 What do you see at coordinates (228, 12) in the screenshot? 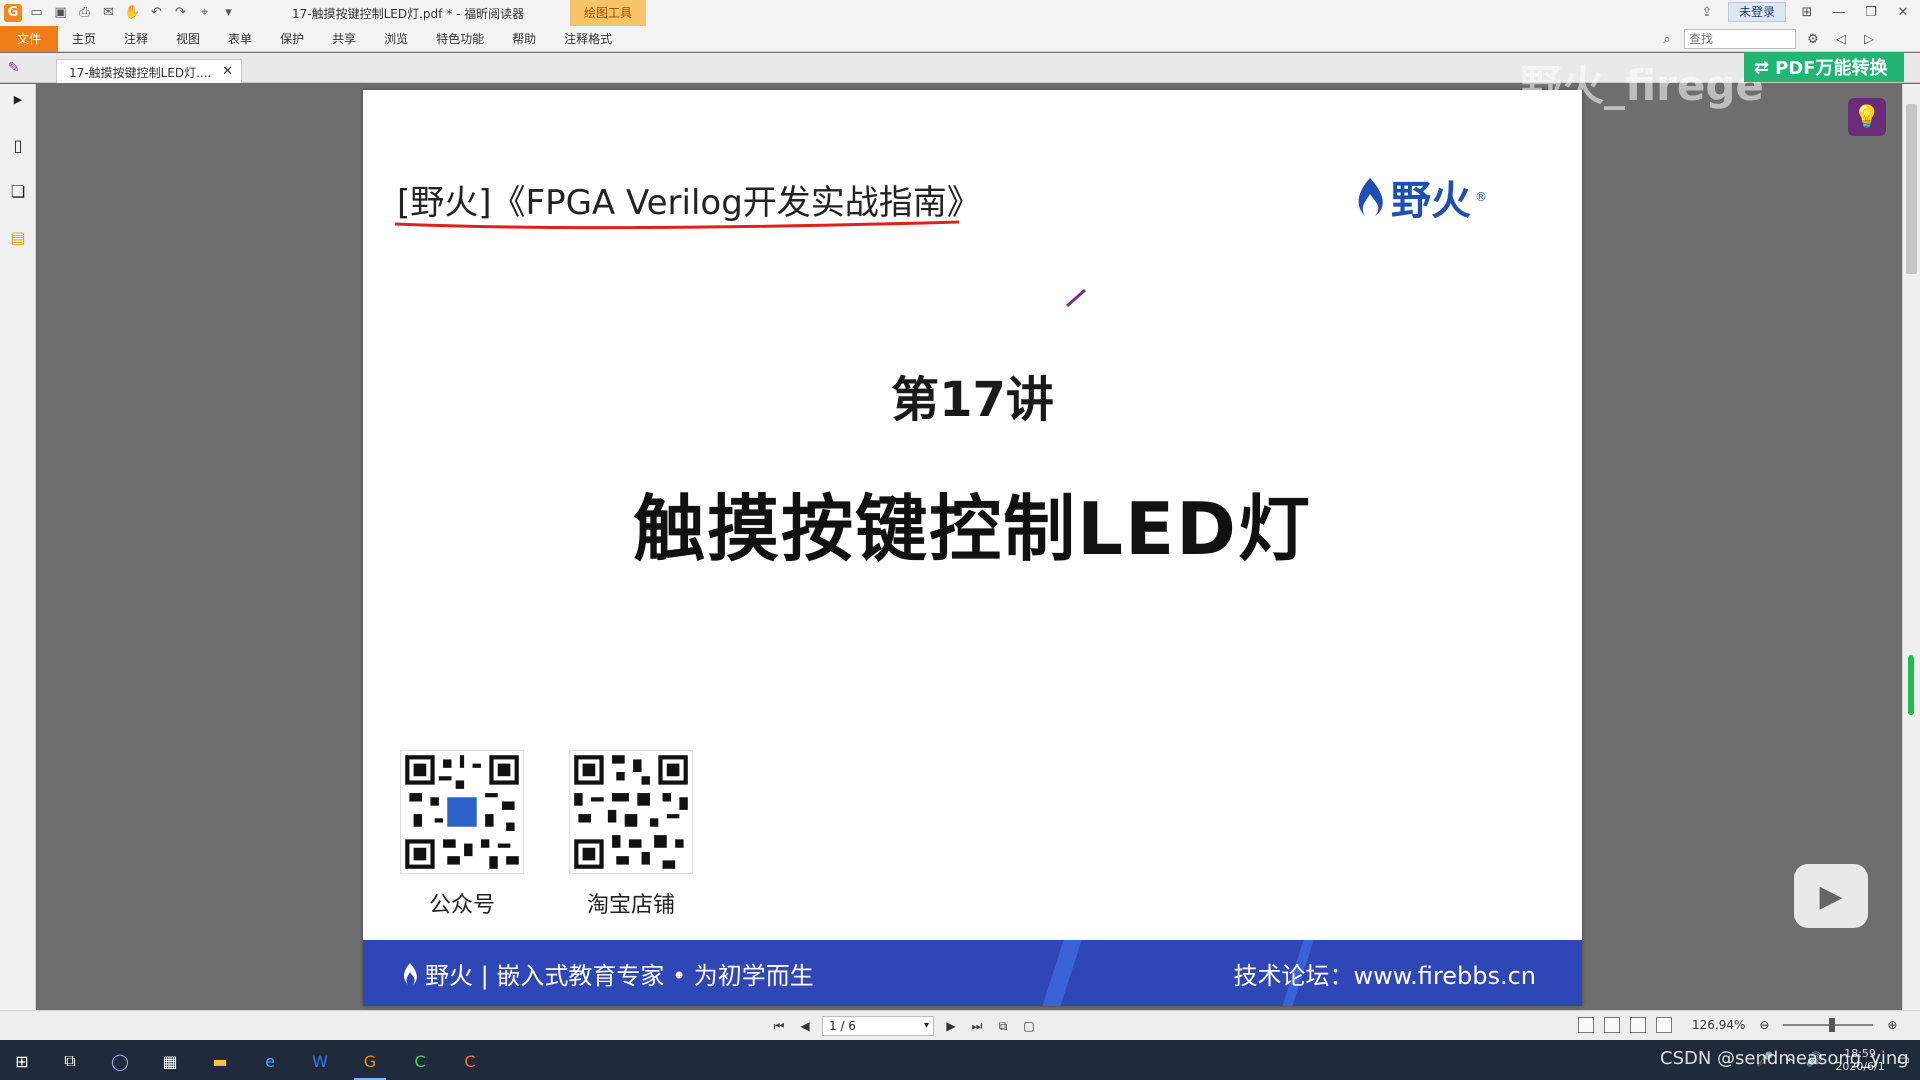
I see `customize-icon: ▾` at bounding box center [228, 12].